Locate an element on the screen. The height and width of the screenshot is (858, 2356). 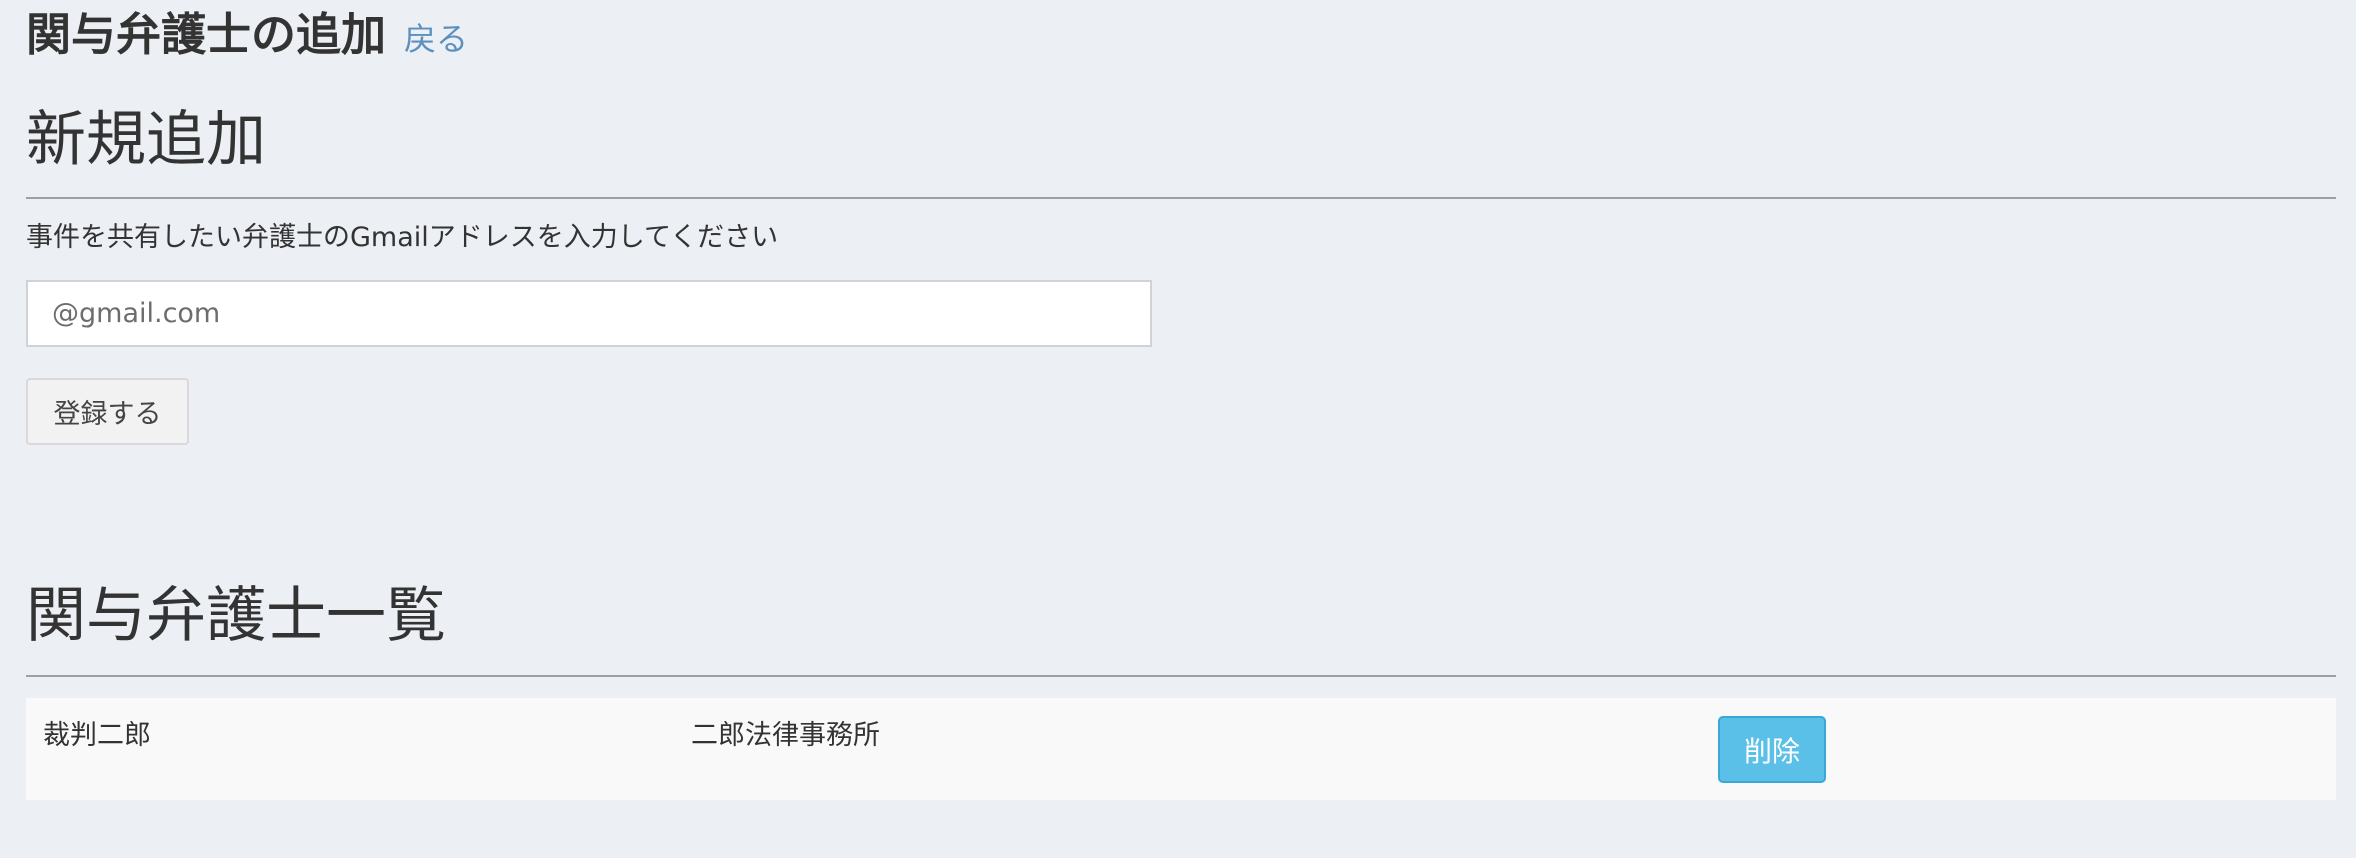
title-row: 関与弁護士の追加 戻る is located at coordinates (247, 35).